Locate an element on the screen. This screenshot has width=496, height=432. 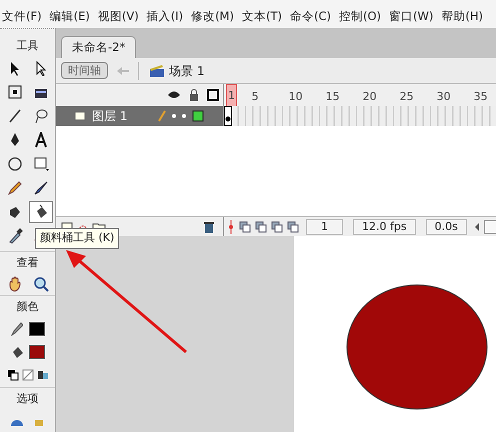
text-icon is located at coordinates (40, 140).